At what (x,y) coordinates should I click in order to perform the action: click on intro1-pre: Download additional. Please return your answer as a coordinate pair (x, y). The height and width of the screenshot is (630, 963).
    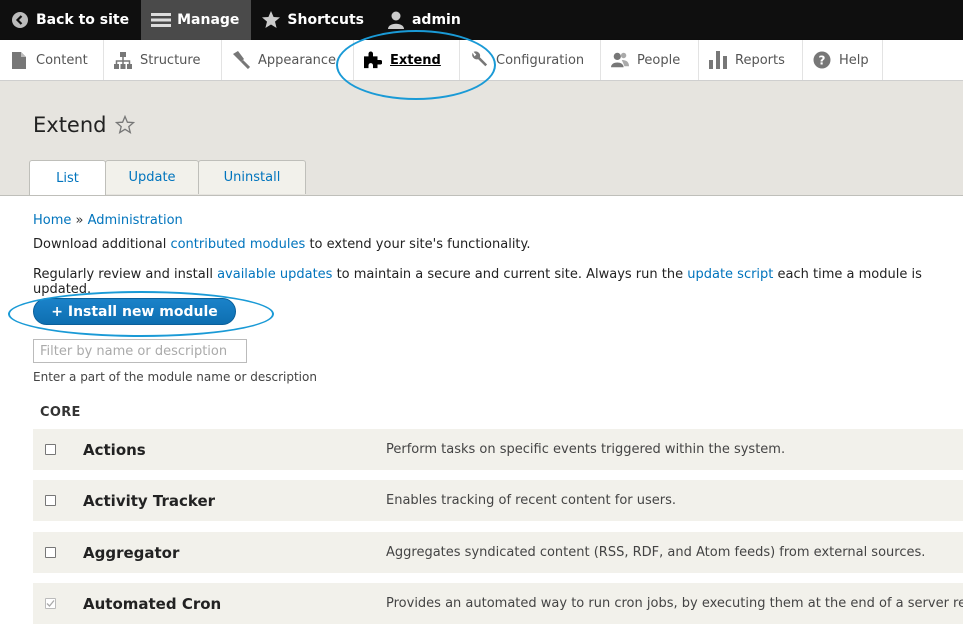
    Looking at the image, I should click on (102, 244).